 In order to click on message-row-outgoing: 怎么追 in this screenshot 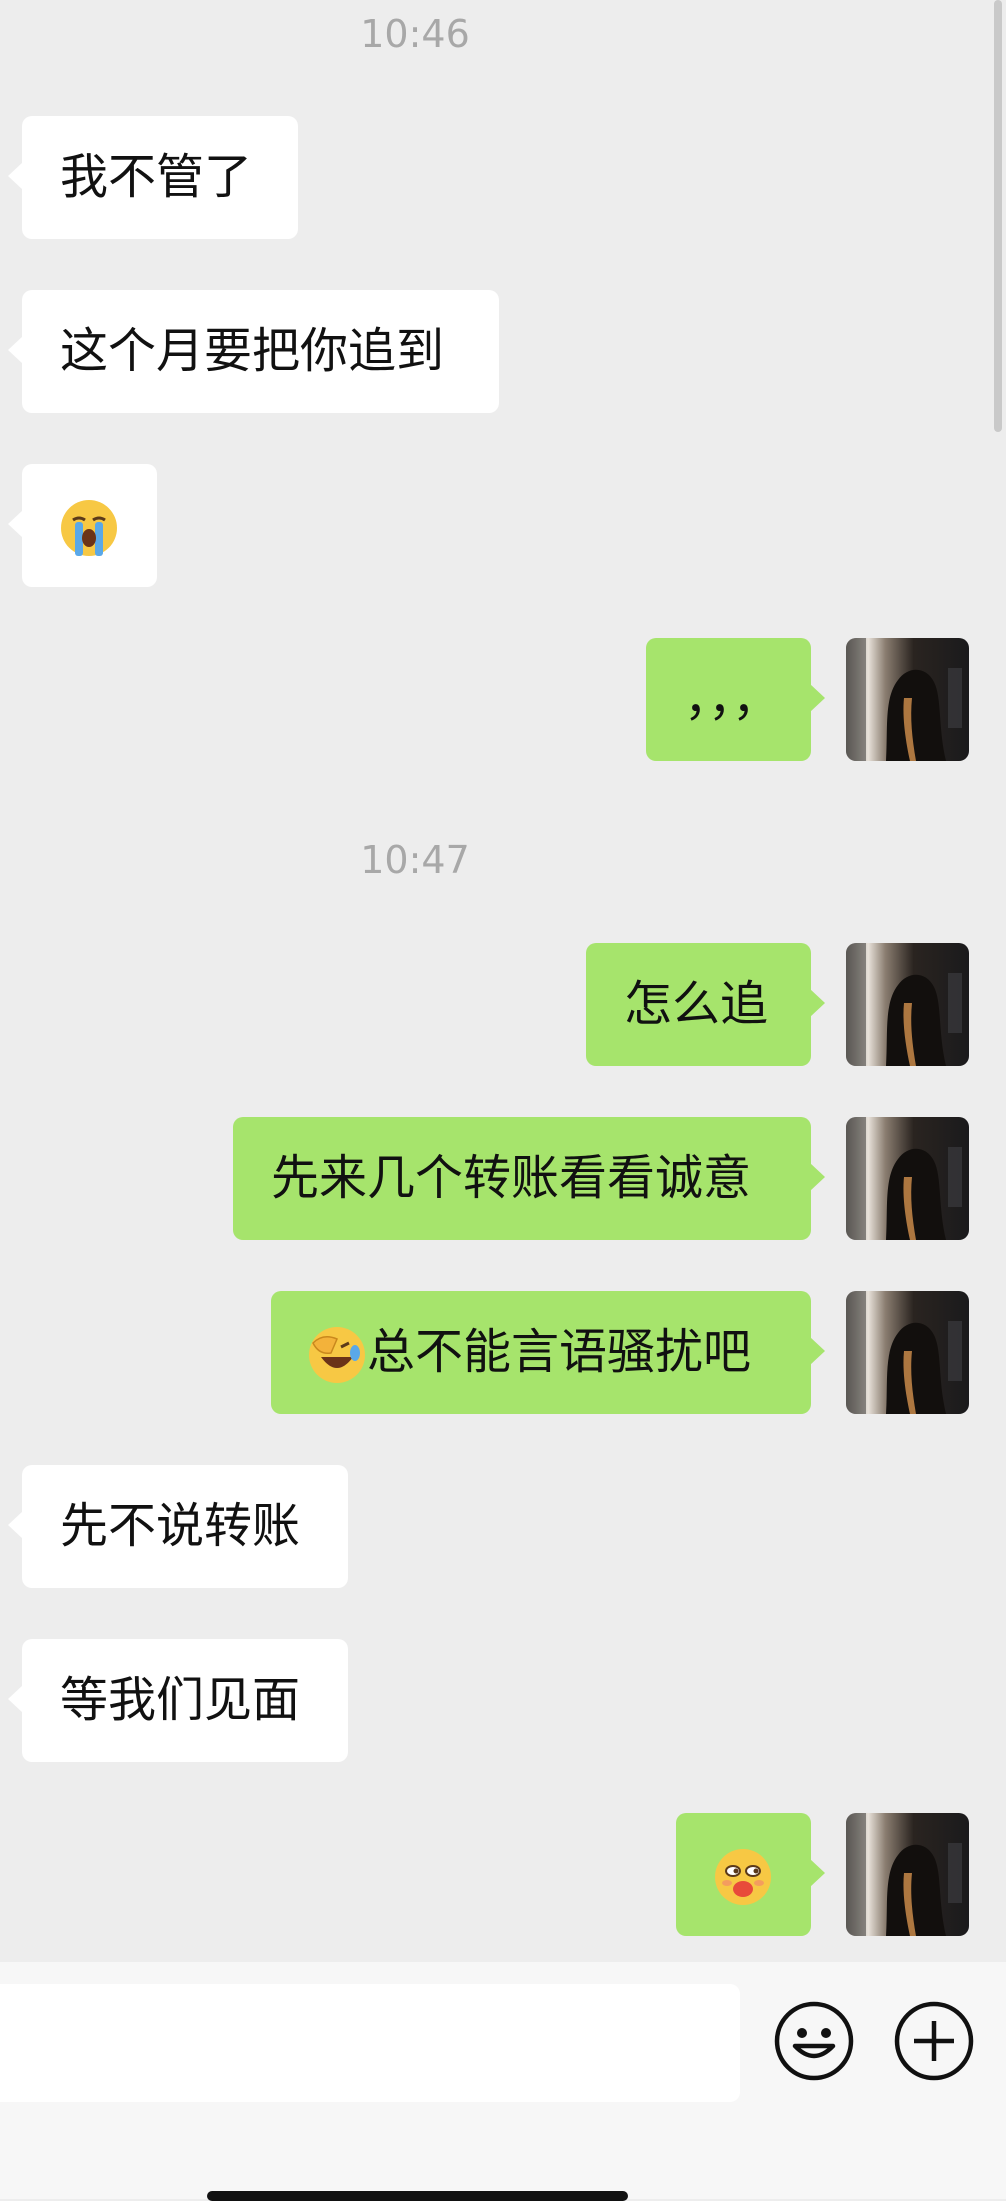, I will do `click(503, 1004)`.